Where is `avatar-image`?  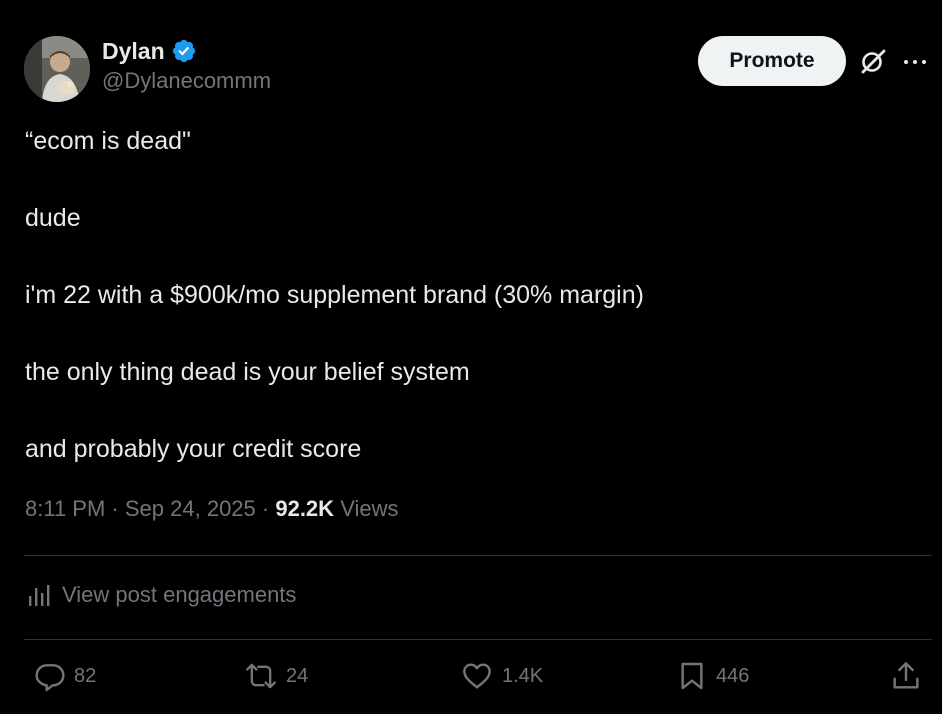
avatar-image is located at coordinates (57, 69).